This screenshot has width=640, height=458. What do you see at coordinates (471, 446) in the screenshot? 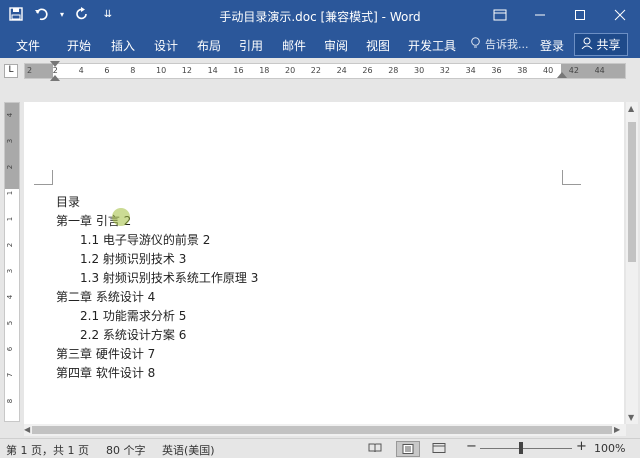
I see `zoom-out-button: −` at bounding box center [471, 446].